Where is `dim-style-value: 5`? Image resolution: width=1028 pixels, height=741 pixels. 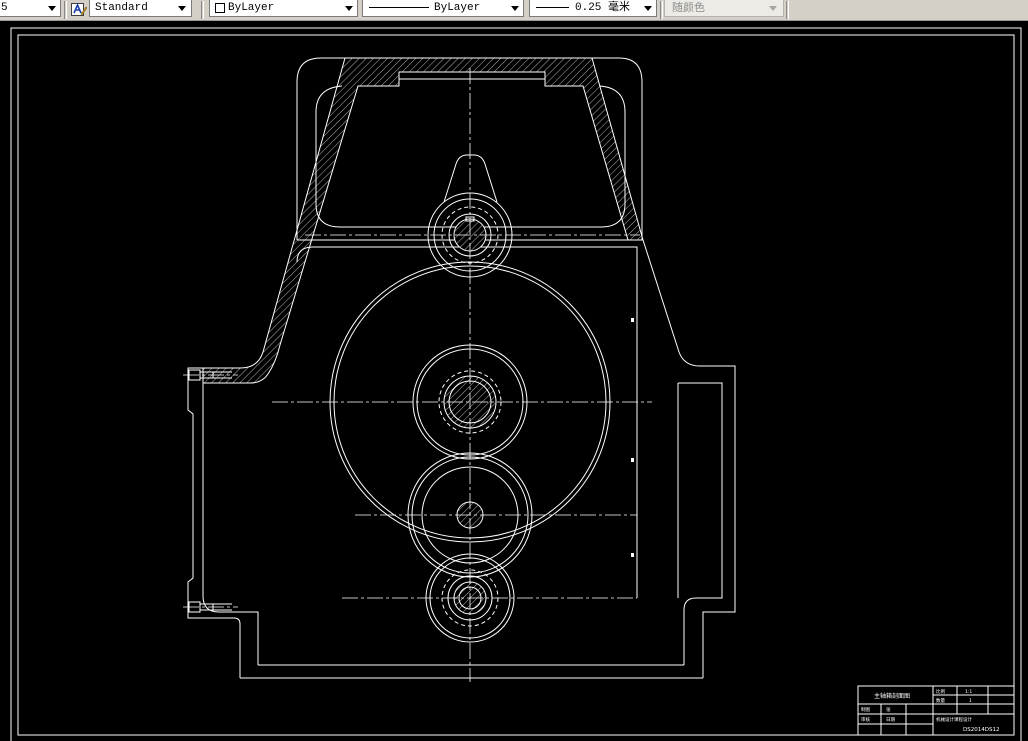
dim-style-value: 5 is located at coordinates (4, 8).